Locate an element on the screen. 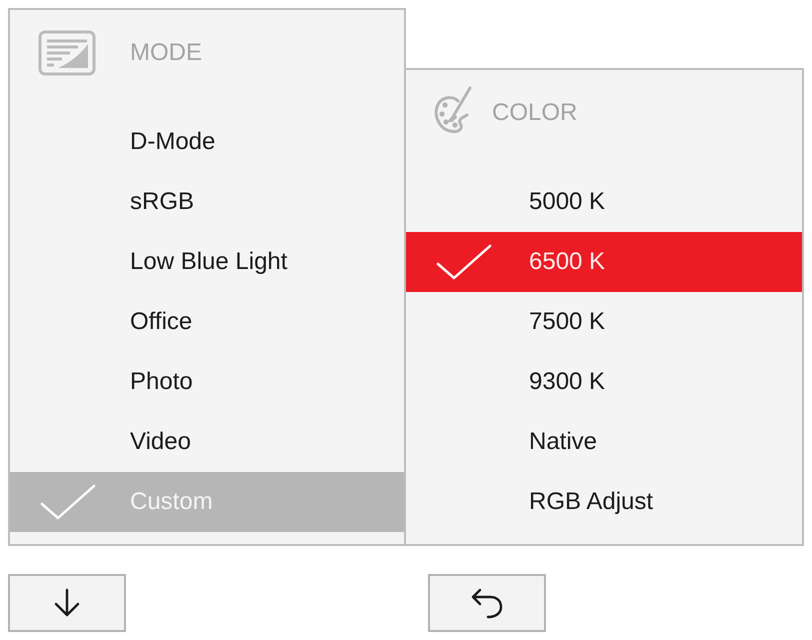 The width and height of the screenshot is (812, 640). menu-item: RGB Adjust is located at coordinates (604, 502).